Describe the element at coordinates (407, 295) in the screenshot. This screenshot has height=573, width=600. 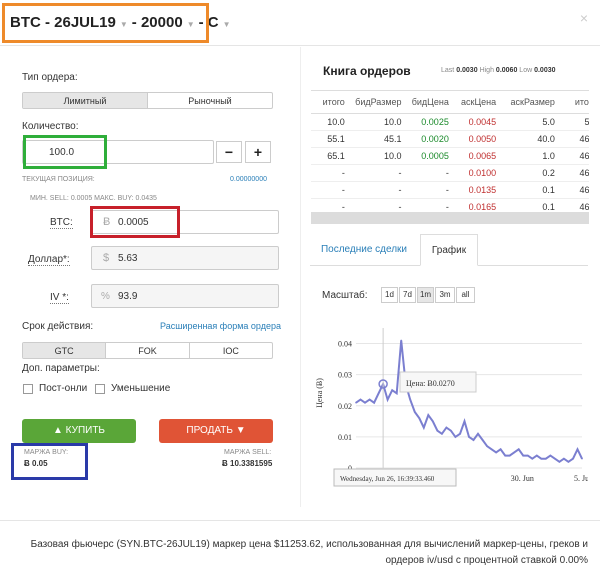
I see `zoom-7d: 7d` at that location.